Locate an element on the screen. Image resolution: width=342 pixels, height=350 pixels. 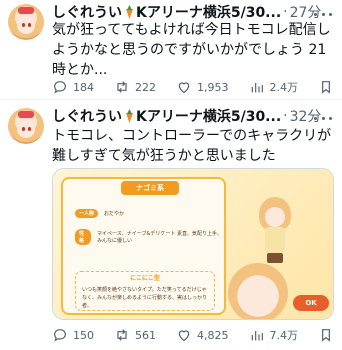
like-button: 4,825 is located at coordinates (202, 335).